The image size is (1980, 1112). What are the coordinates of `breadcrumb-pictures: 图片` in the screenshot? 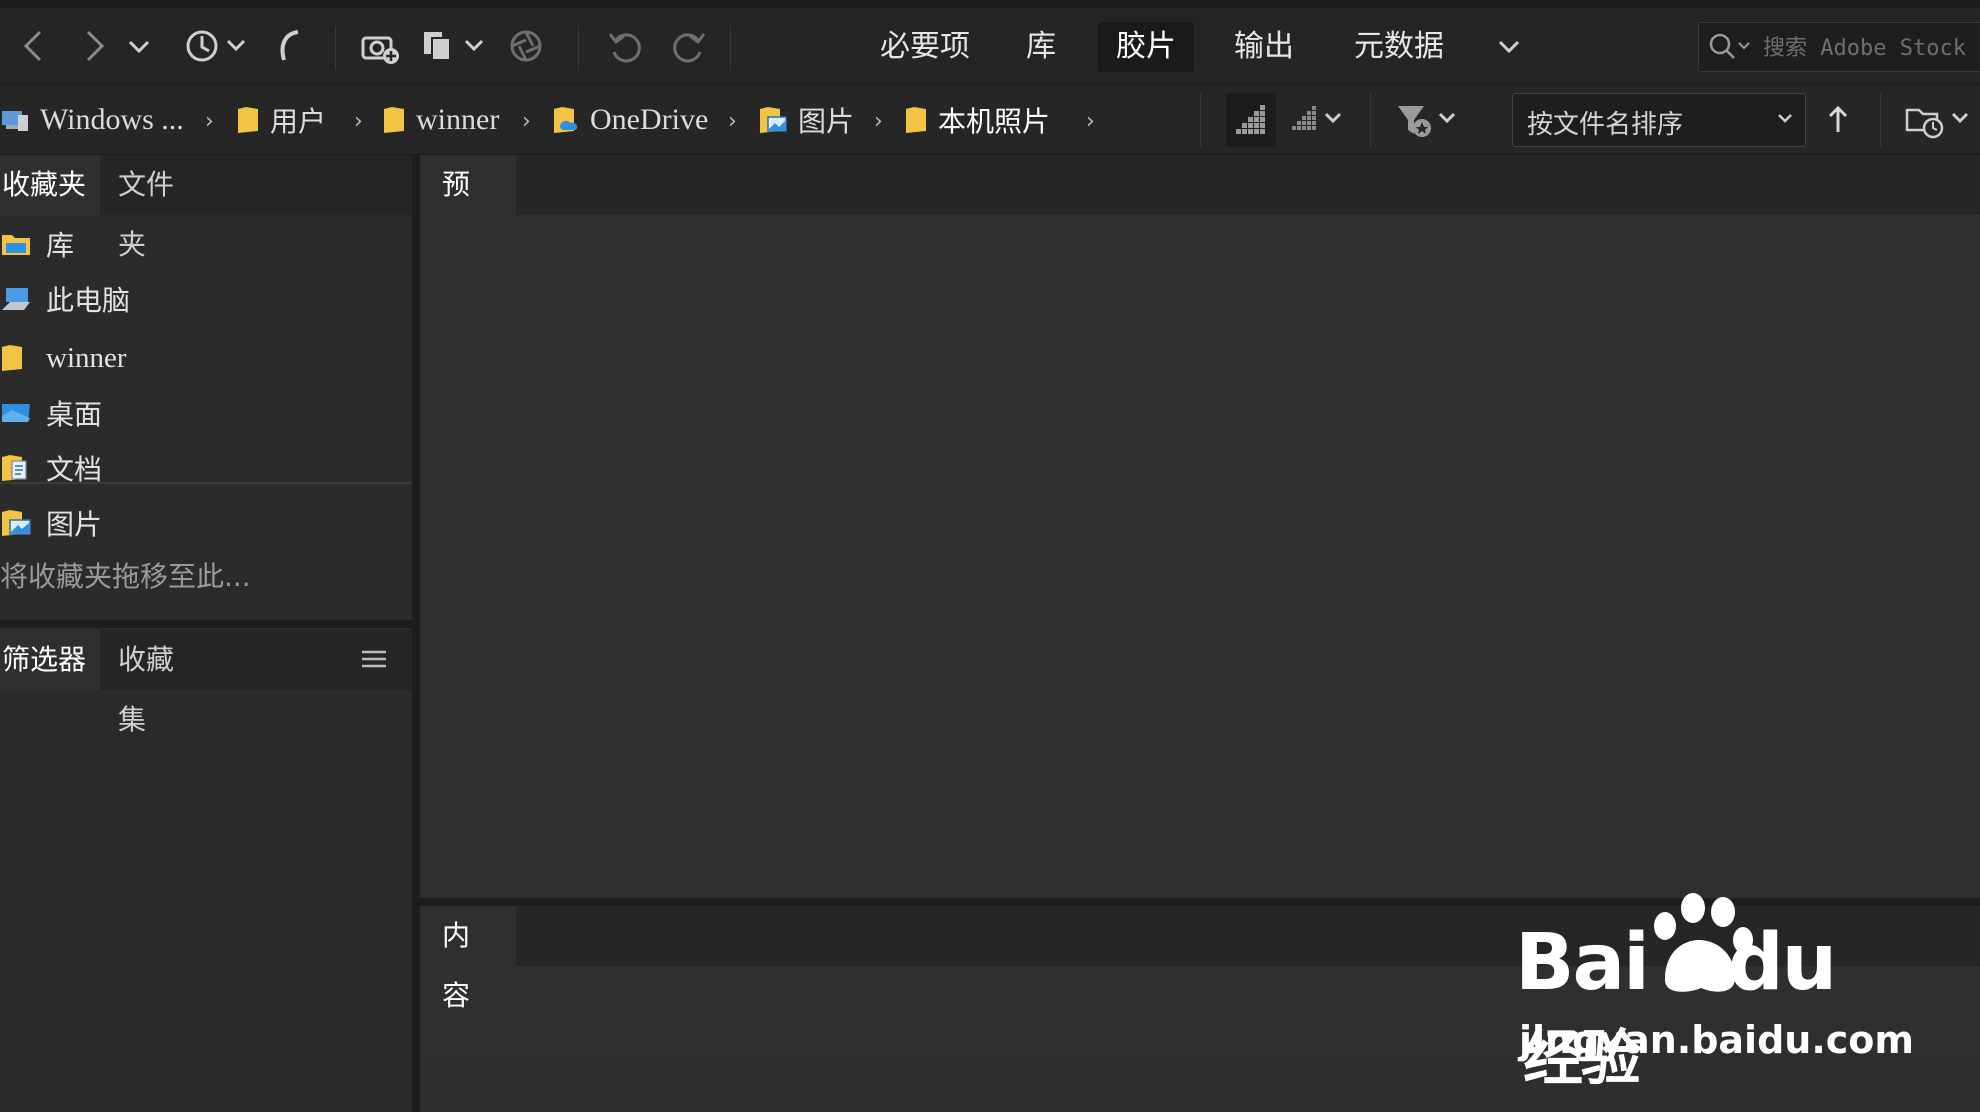 It's located at (806, 120).